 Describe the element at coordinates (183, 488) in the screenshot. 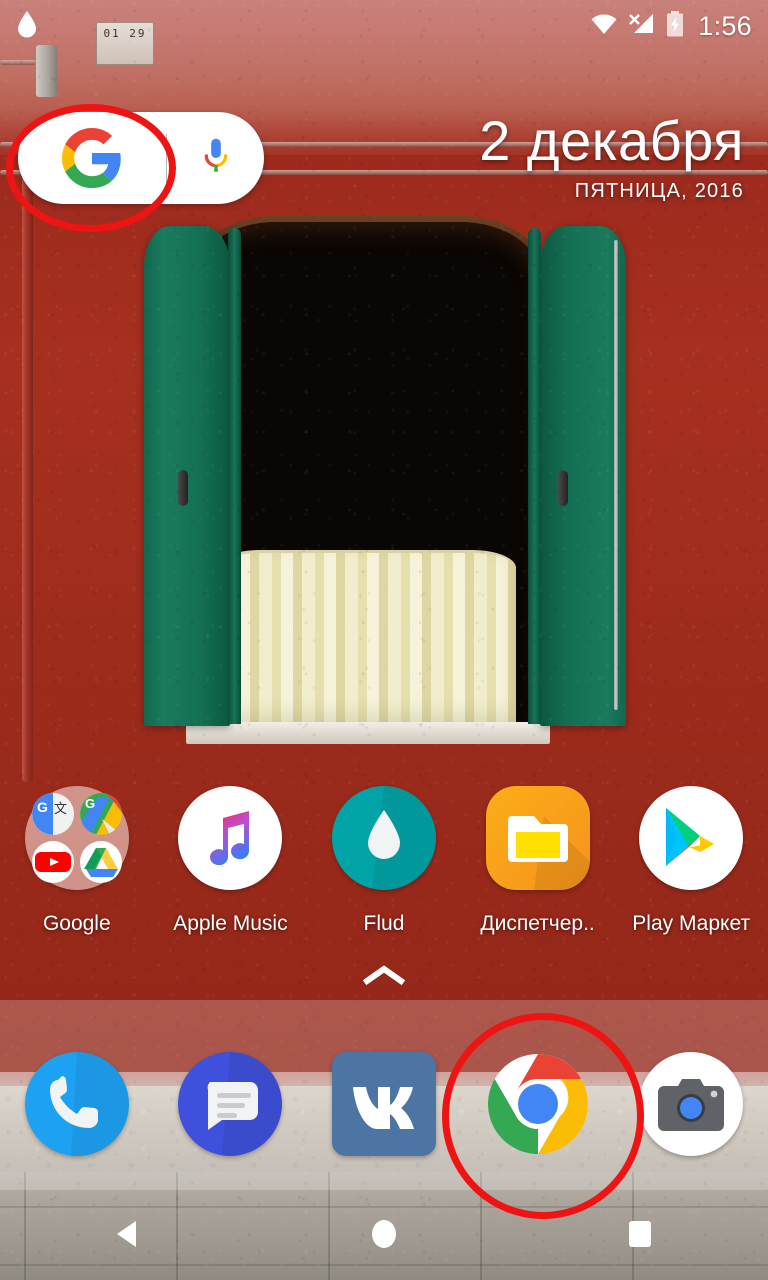

I see `shutter-handle-left` at that location.